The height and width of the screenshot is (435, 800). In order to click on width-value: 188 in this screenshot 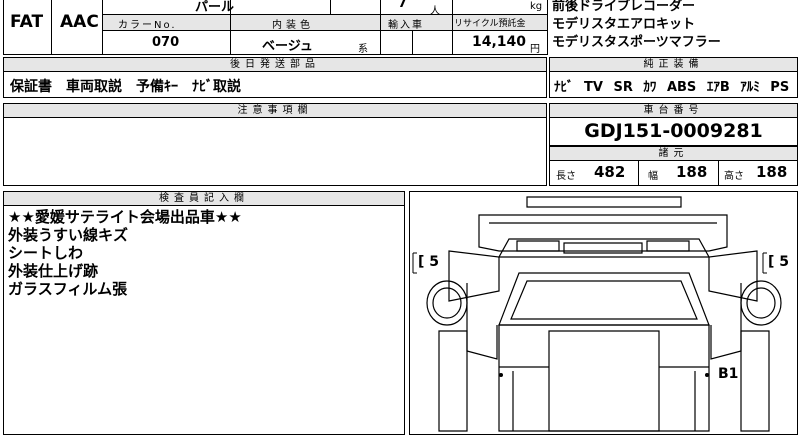, I will do `click(691, 172)`.